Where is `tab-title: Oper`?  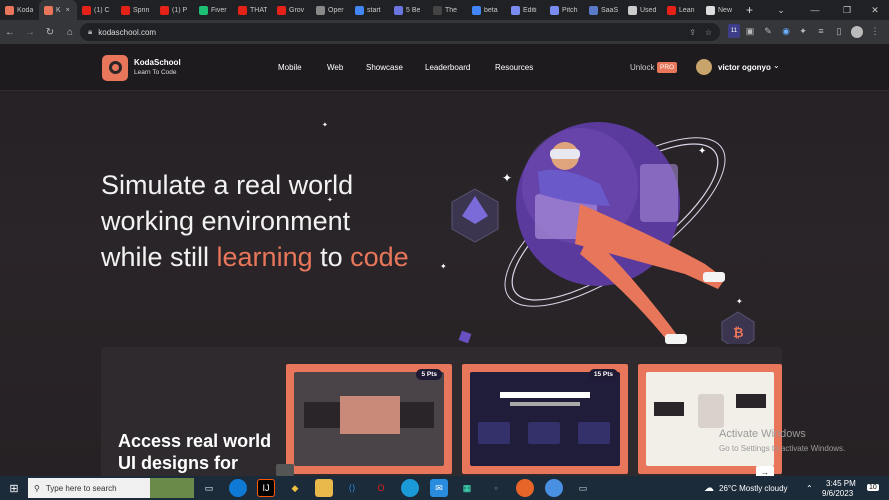 tab-title: Oper is located at coordinates (336, 10).